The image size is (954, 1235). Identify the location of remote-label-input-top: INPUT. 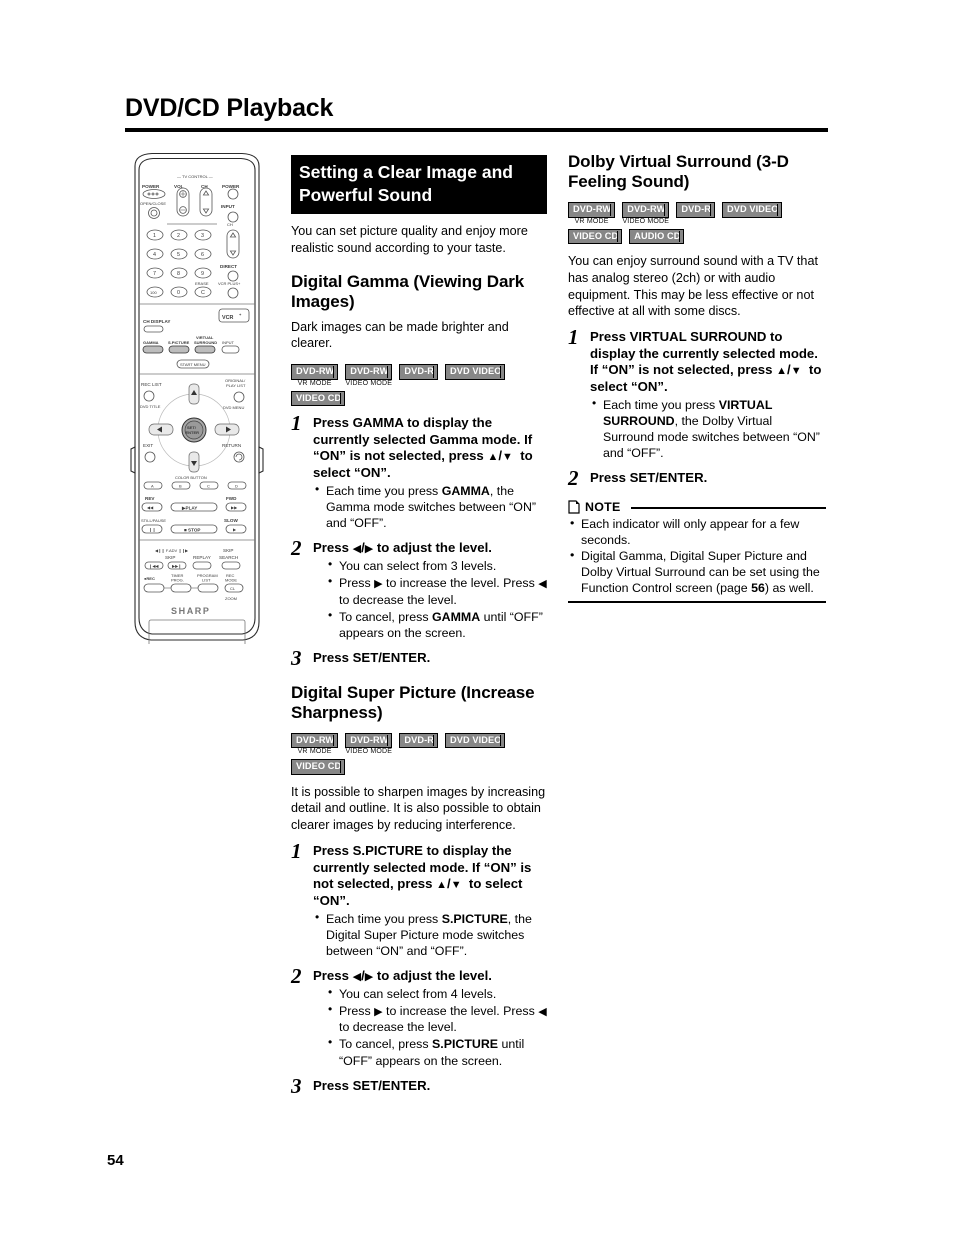
(228, 206).